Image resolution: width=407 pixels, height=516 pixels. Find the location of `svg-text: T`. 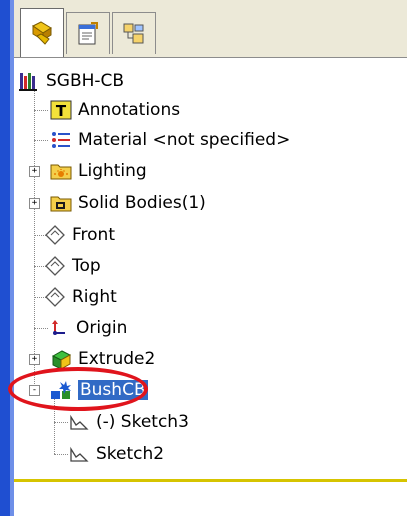

svg-text: T is located at coordinates (61, 111).